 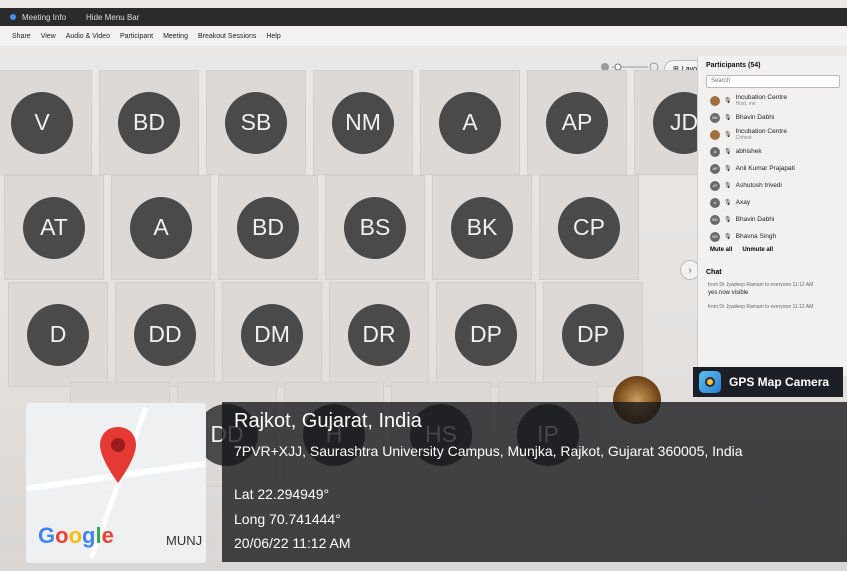 What do you see at coordinates (715, 219) in the screenshot?
I see `participant-avatar-icon: BD` at bounding box center [715, 219].